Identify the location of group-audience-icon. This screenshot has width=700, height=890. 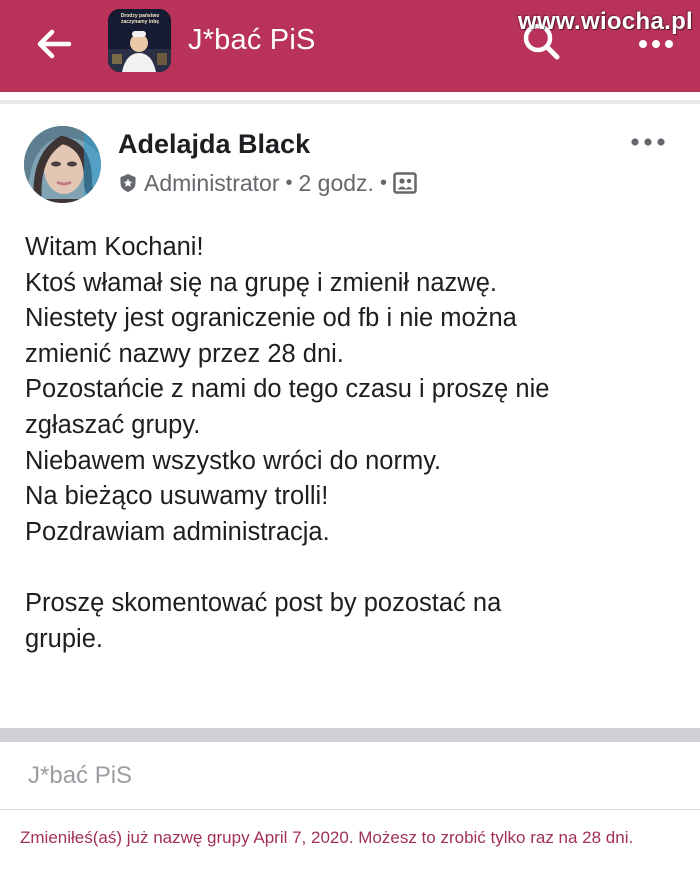
(405, 183).